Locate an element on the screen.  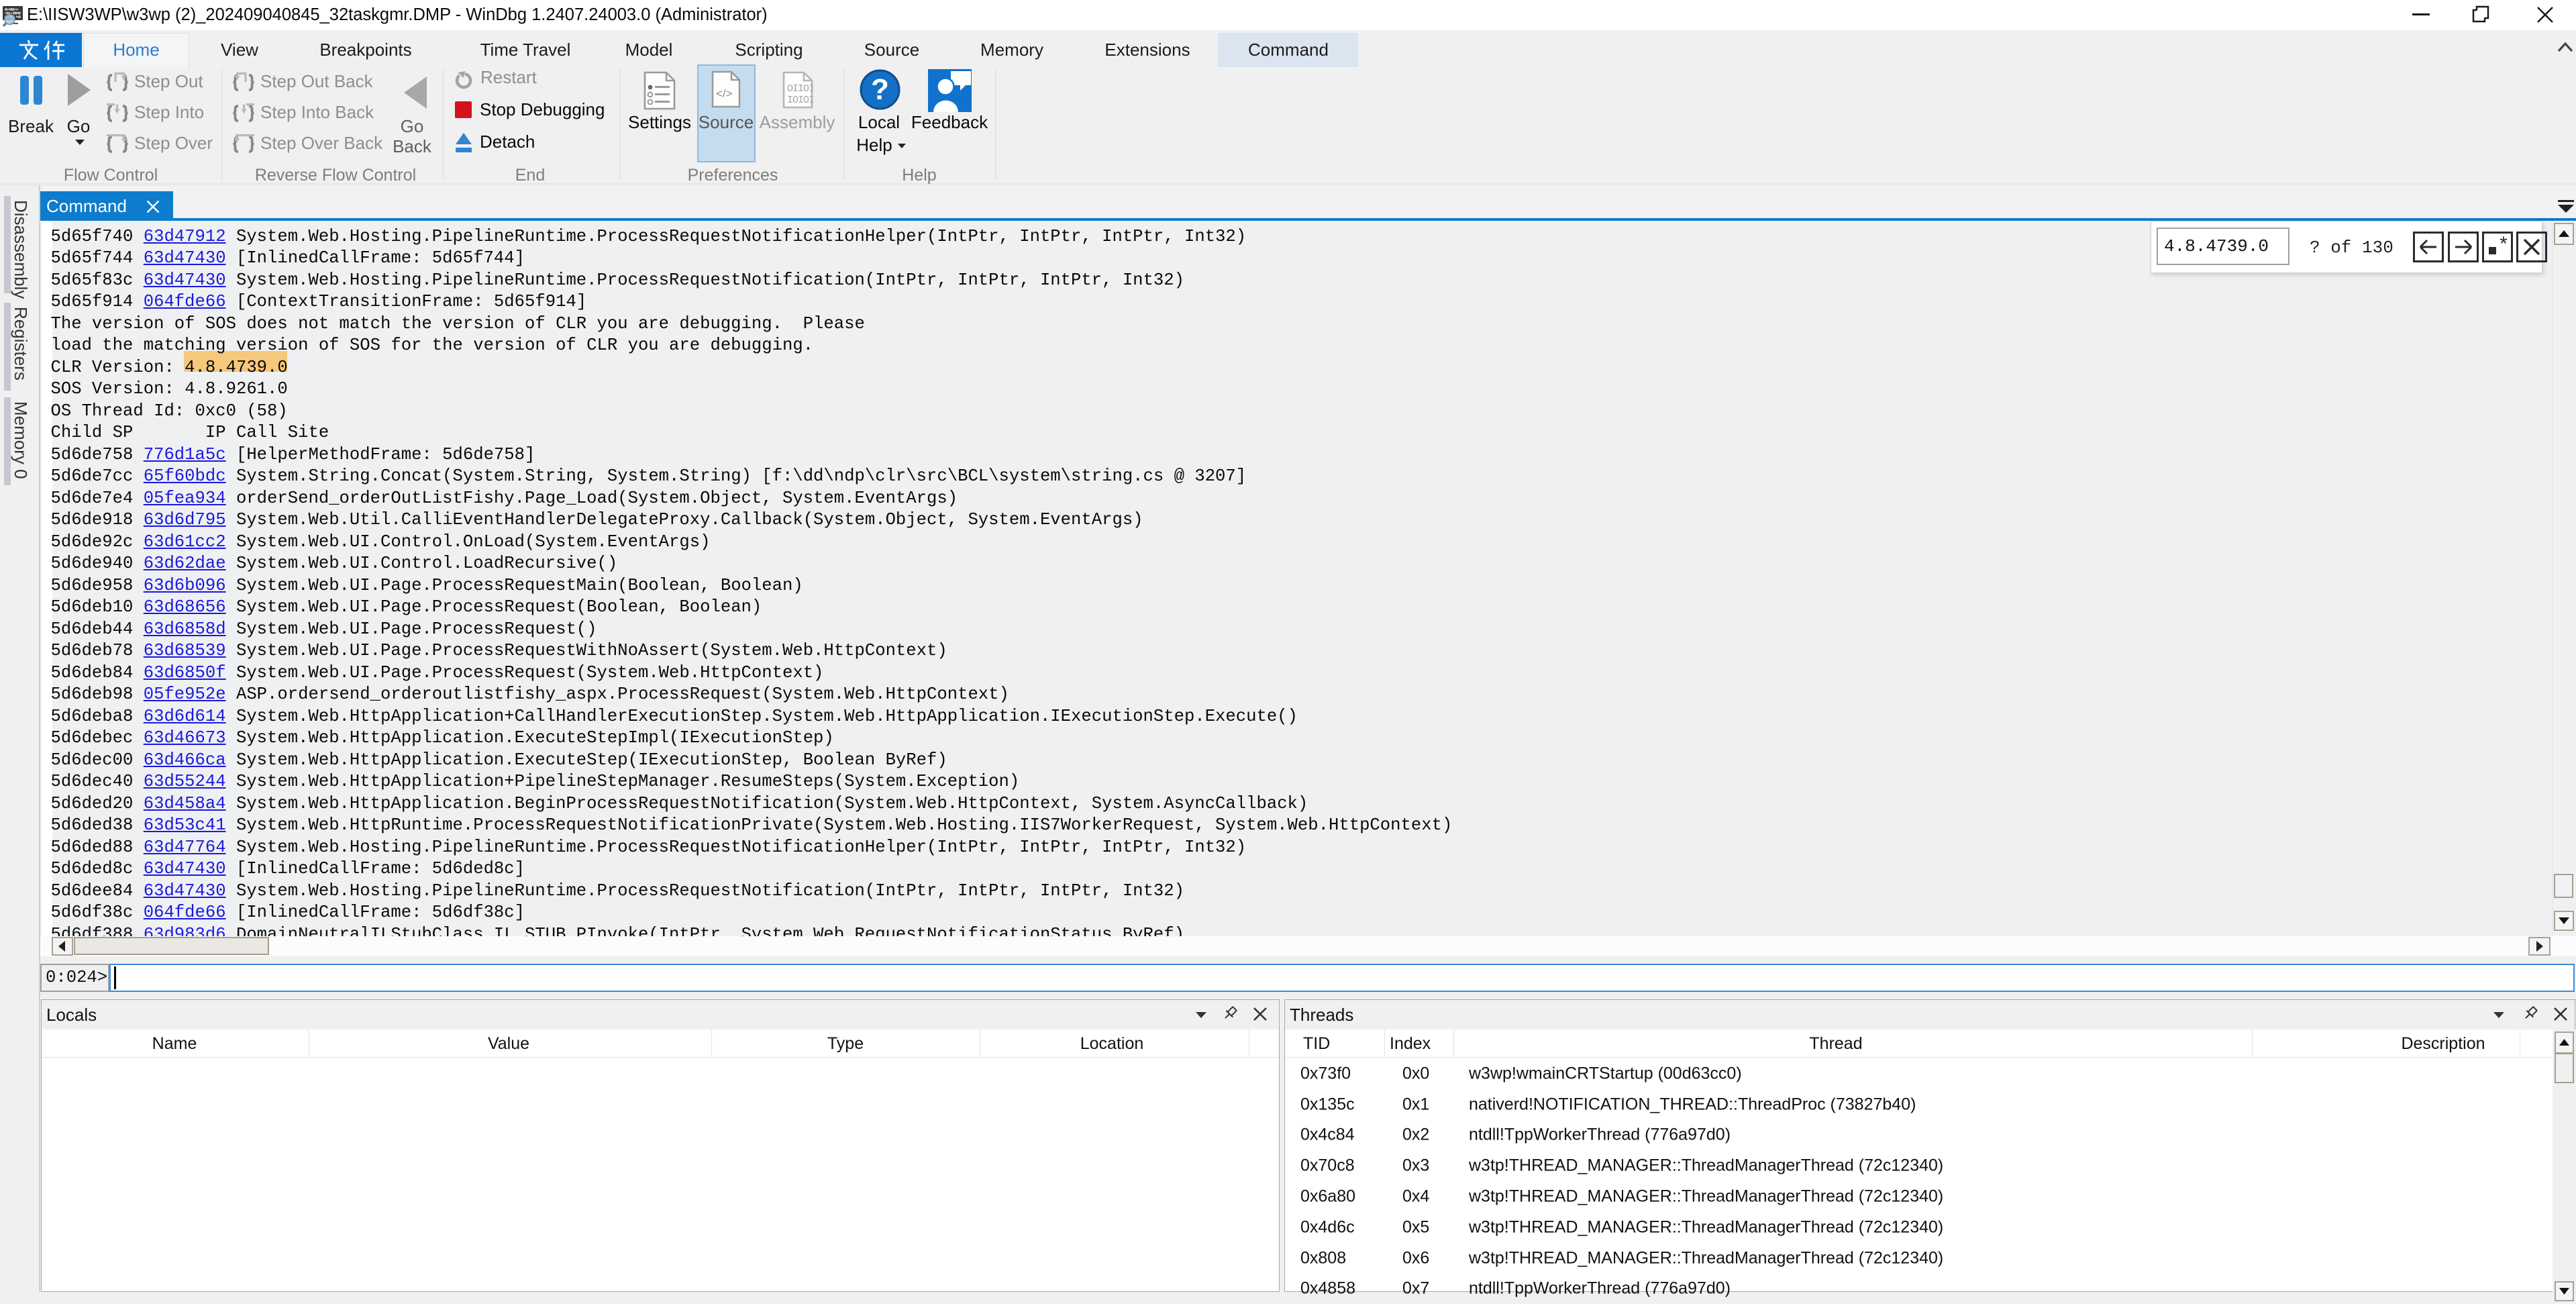
svg-text: IOIOI is located at coordinates (800, 100).